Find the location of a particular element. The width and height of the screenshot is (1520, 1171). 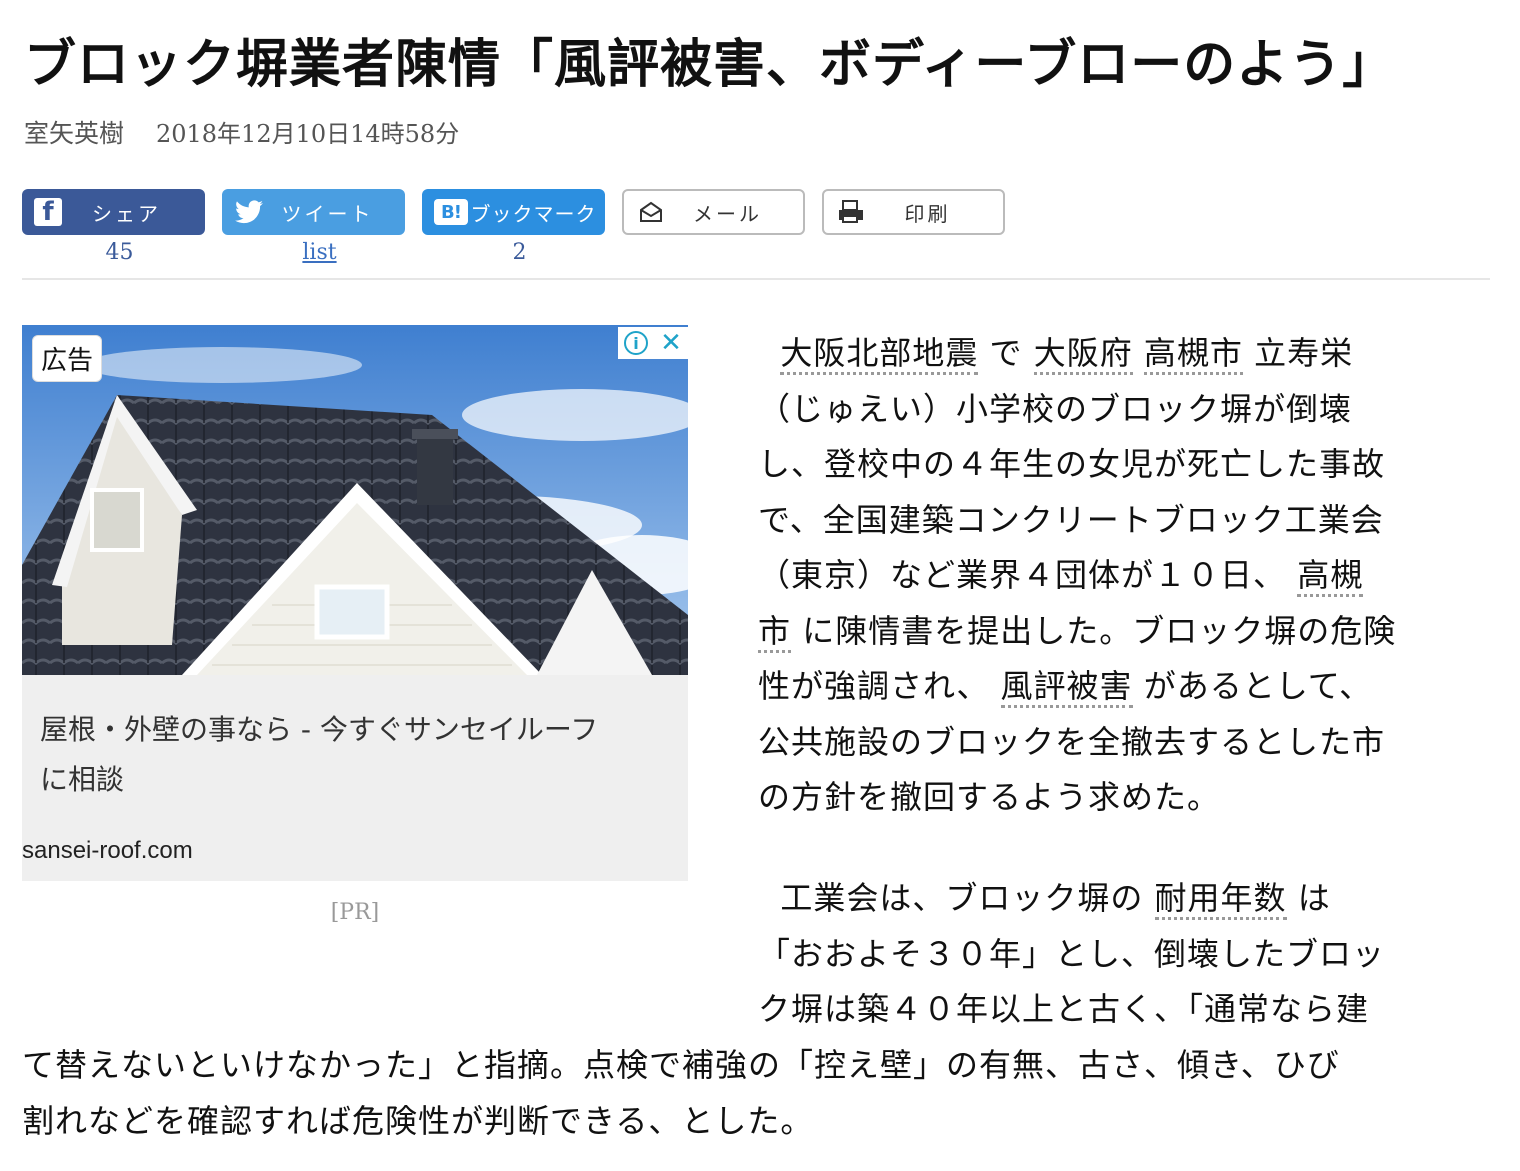

p2-line: 「おおよそ３０年」とし、倒壊したブロッ is located at coordinates (1072, 953).